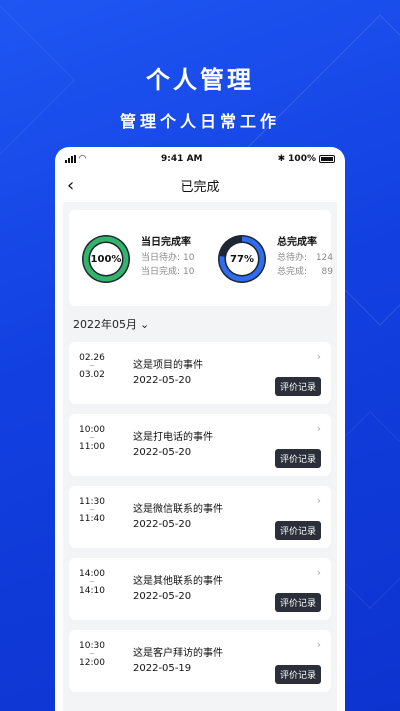  Describe the element at coordinates (200, 445) in the screenshot. I see `event-card: 10:00 ~ 11:00 这是打电话的事件 2022-05-20 › 评价记录` at that location.